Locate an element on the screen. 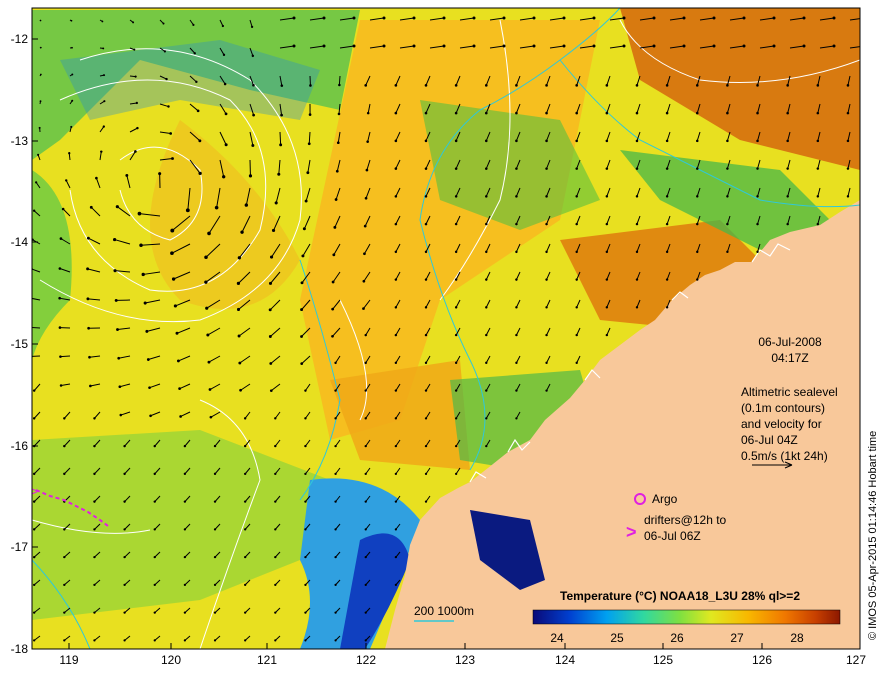 This screenshot has width=880, height=680. colorbar-tick: 28 is located at coordinates (797, 638).